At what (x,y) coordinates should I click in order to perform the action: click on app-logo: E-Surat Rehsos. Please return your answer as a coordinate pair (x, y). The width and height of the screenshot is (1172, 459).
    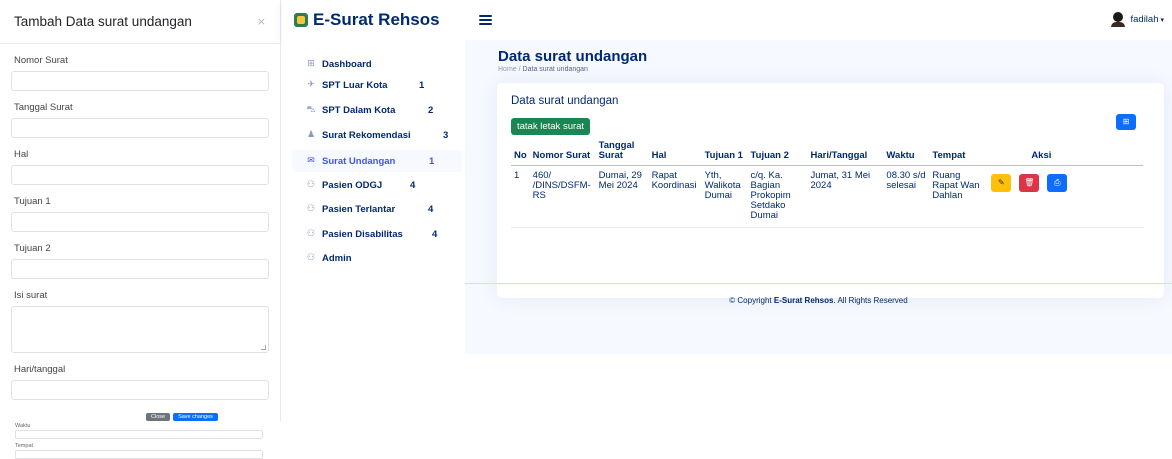
    Looking at the image, I should click on (385, 20).